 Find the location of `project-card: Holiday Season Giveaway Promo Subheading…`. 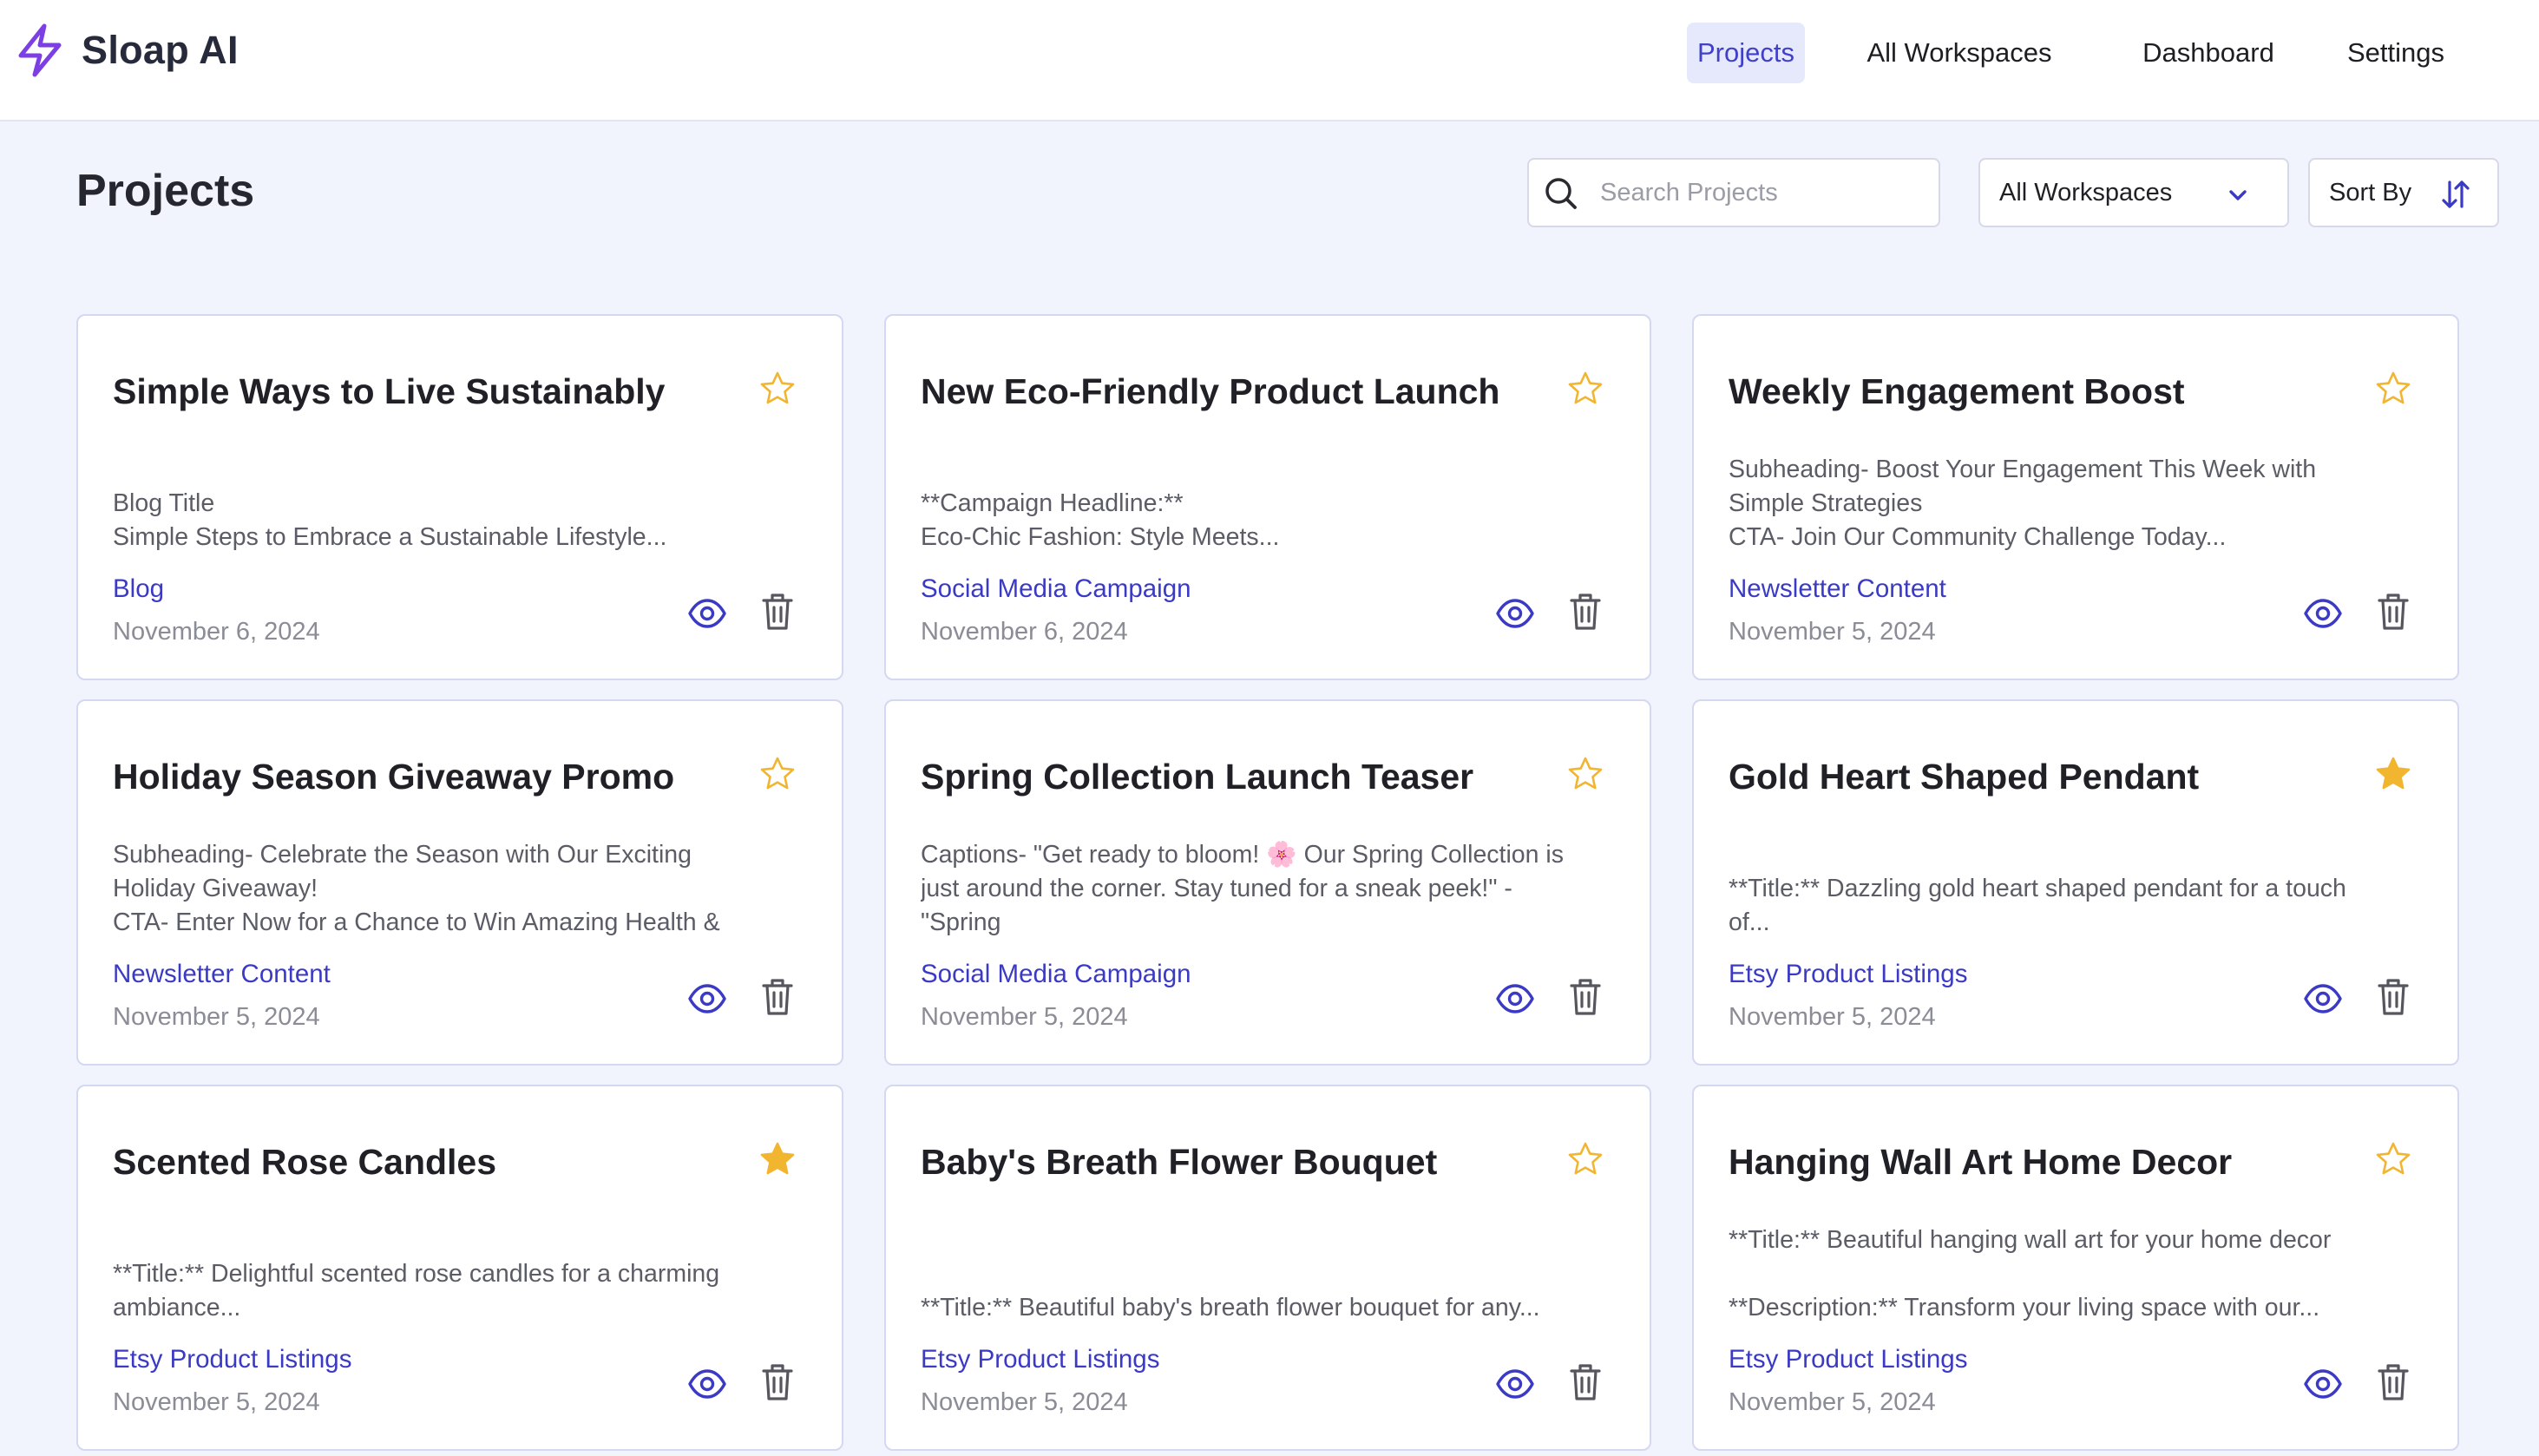

project-card: Holiday Season Giveaway Promo Subheading… is located at coordinates (459, 882).